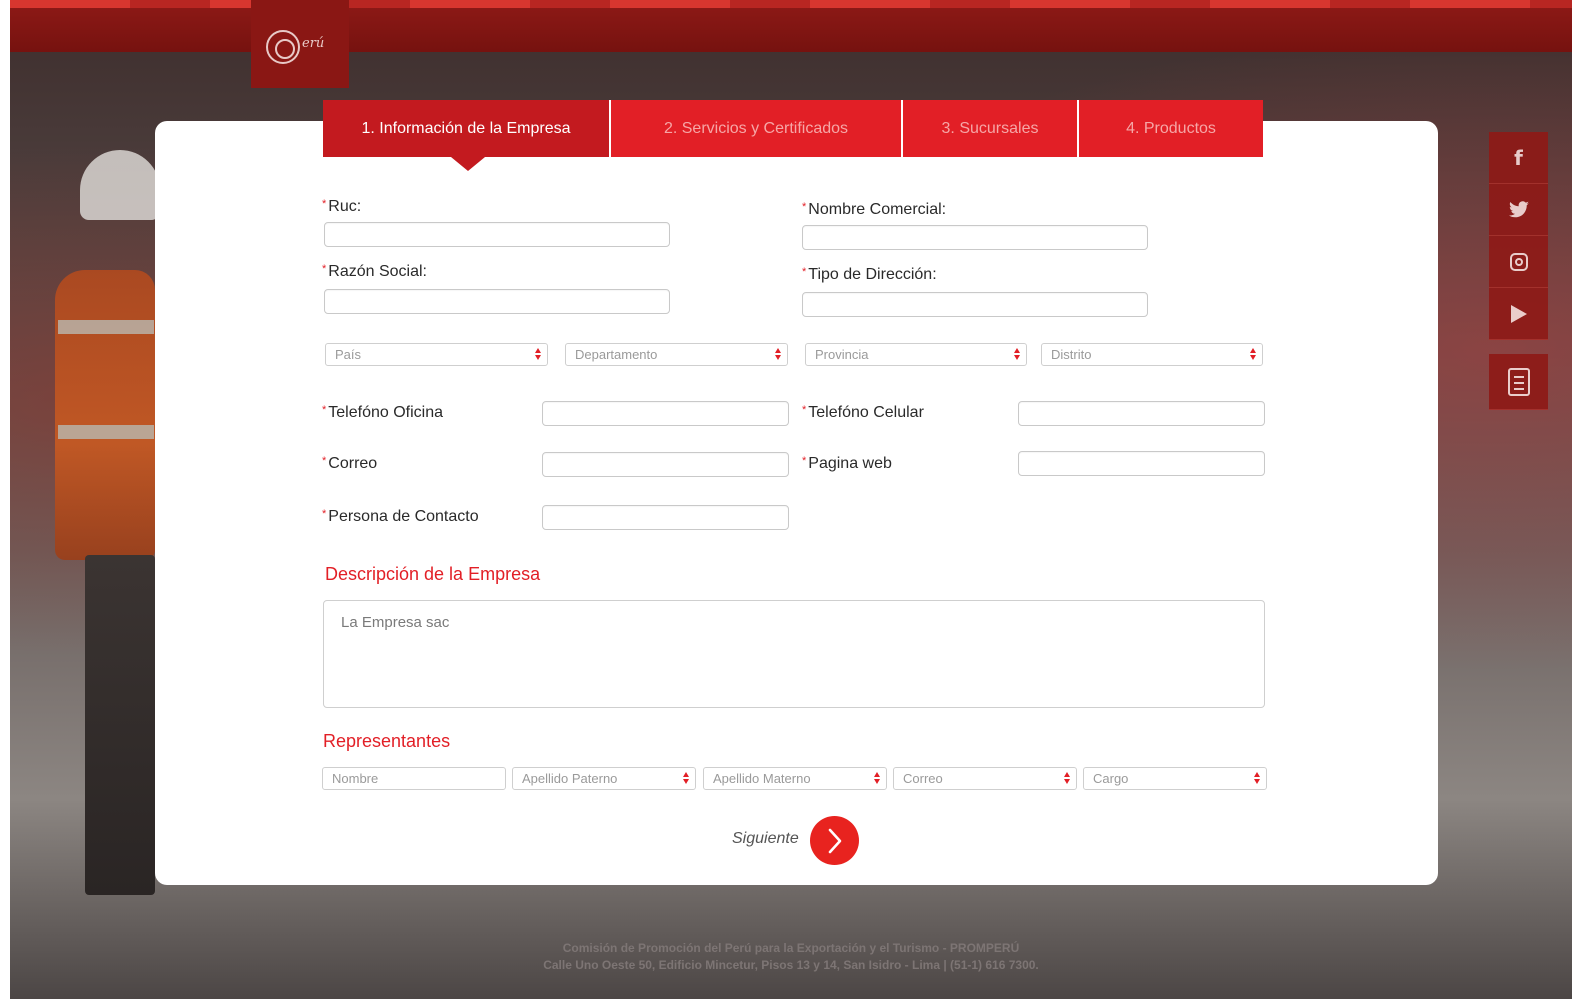 The image size is (1572, 999). I want to click on page-edge, so click(5, 499).